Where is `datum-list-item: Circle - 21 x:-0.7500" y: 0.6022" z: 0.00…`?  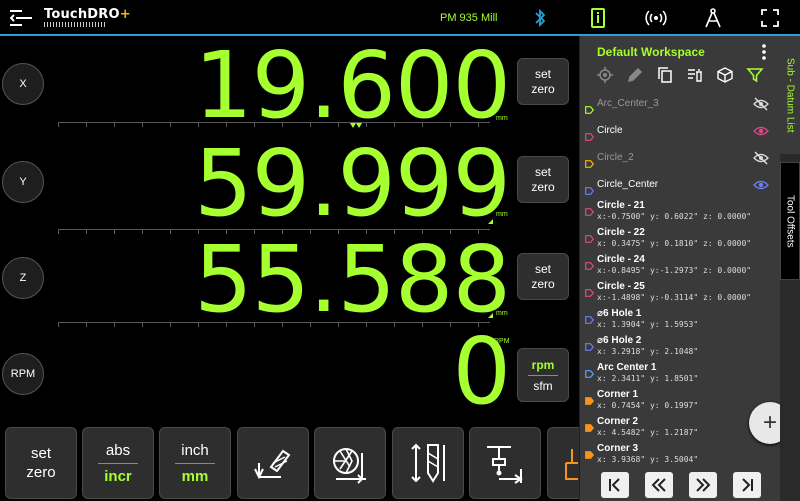 datum-list-item: Circle - 21 x:-0.7500" y: 0.6022" z: 0.00… is located at coordinates (680, 211).